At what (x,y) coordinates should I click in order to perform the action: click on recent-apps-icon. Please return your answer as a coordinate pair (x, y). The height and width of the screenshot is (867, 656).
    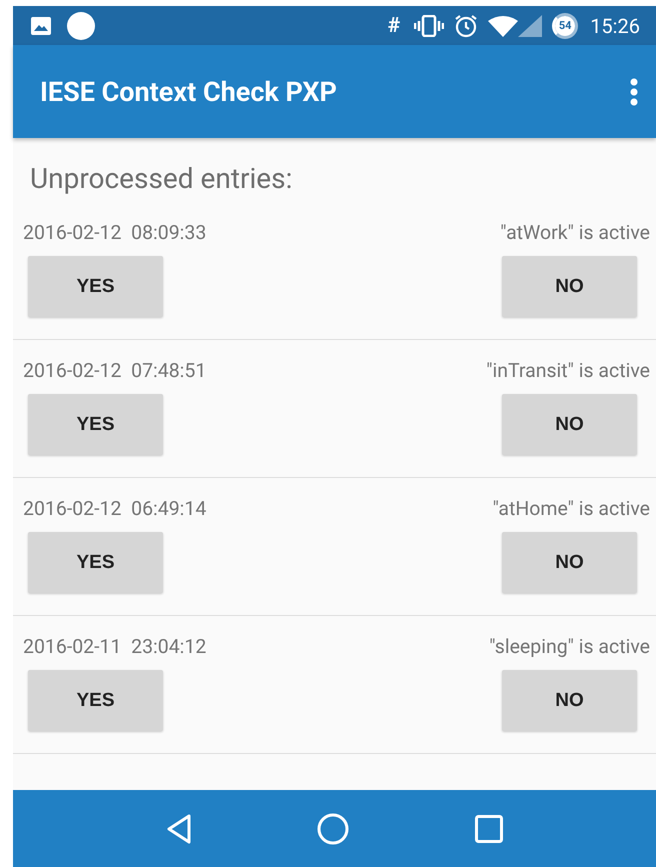
    Looking at the image, I should click on (489, 828).